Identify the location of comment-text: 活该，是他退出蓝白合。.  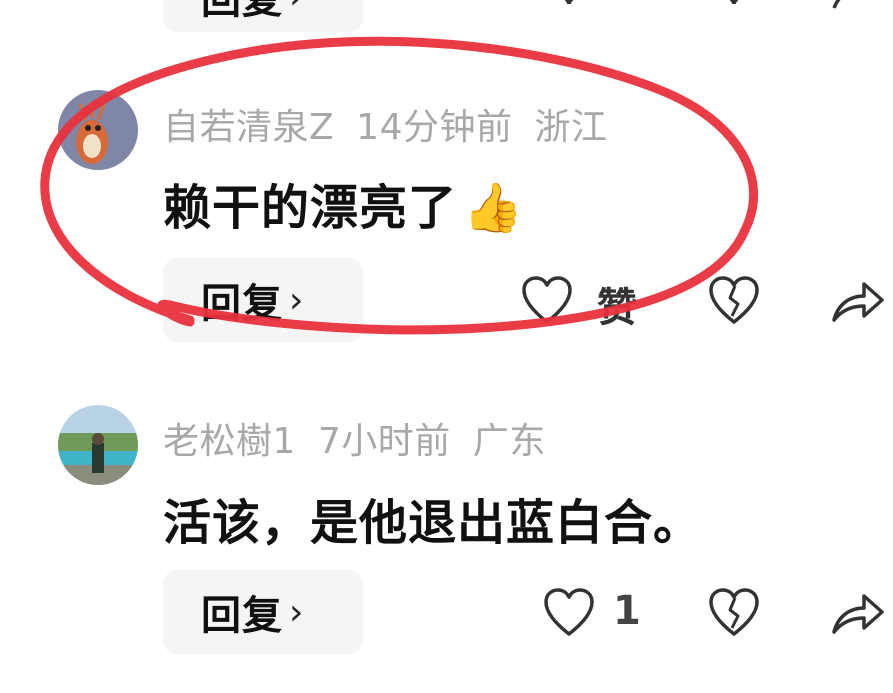
(433, 523).